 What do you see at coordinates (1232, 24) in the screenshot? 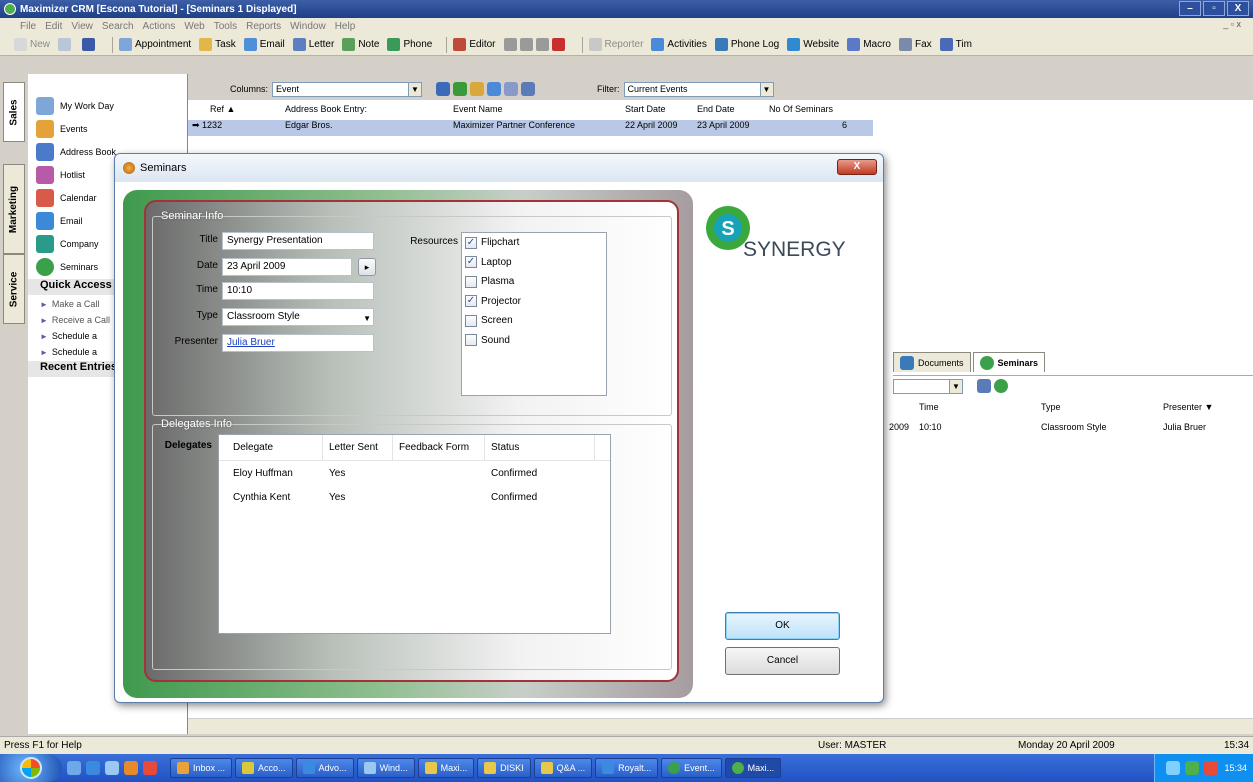
I see `mdi-window-buttons: _ ▫ x` at bounding box center [1232, 24].